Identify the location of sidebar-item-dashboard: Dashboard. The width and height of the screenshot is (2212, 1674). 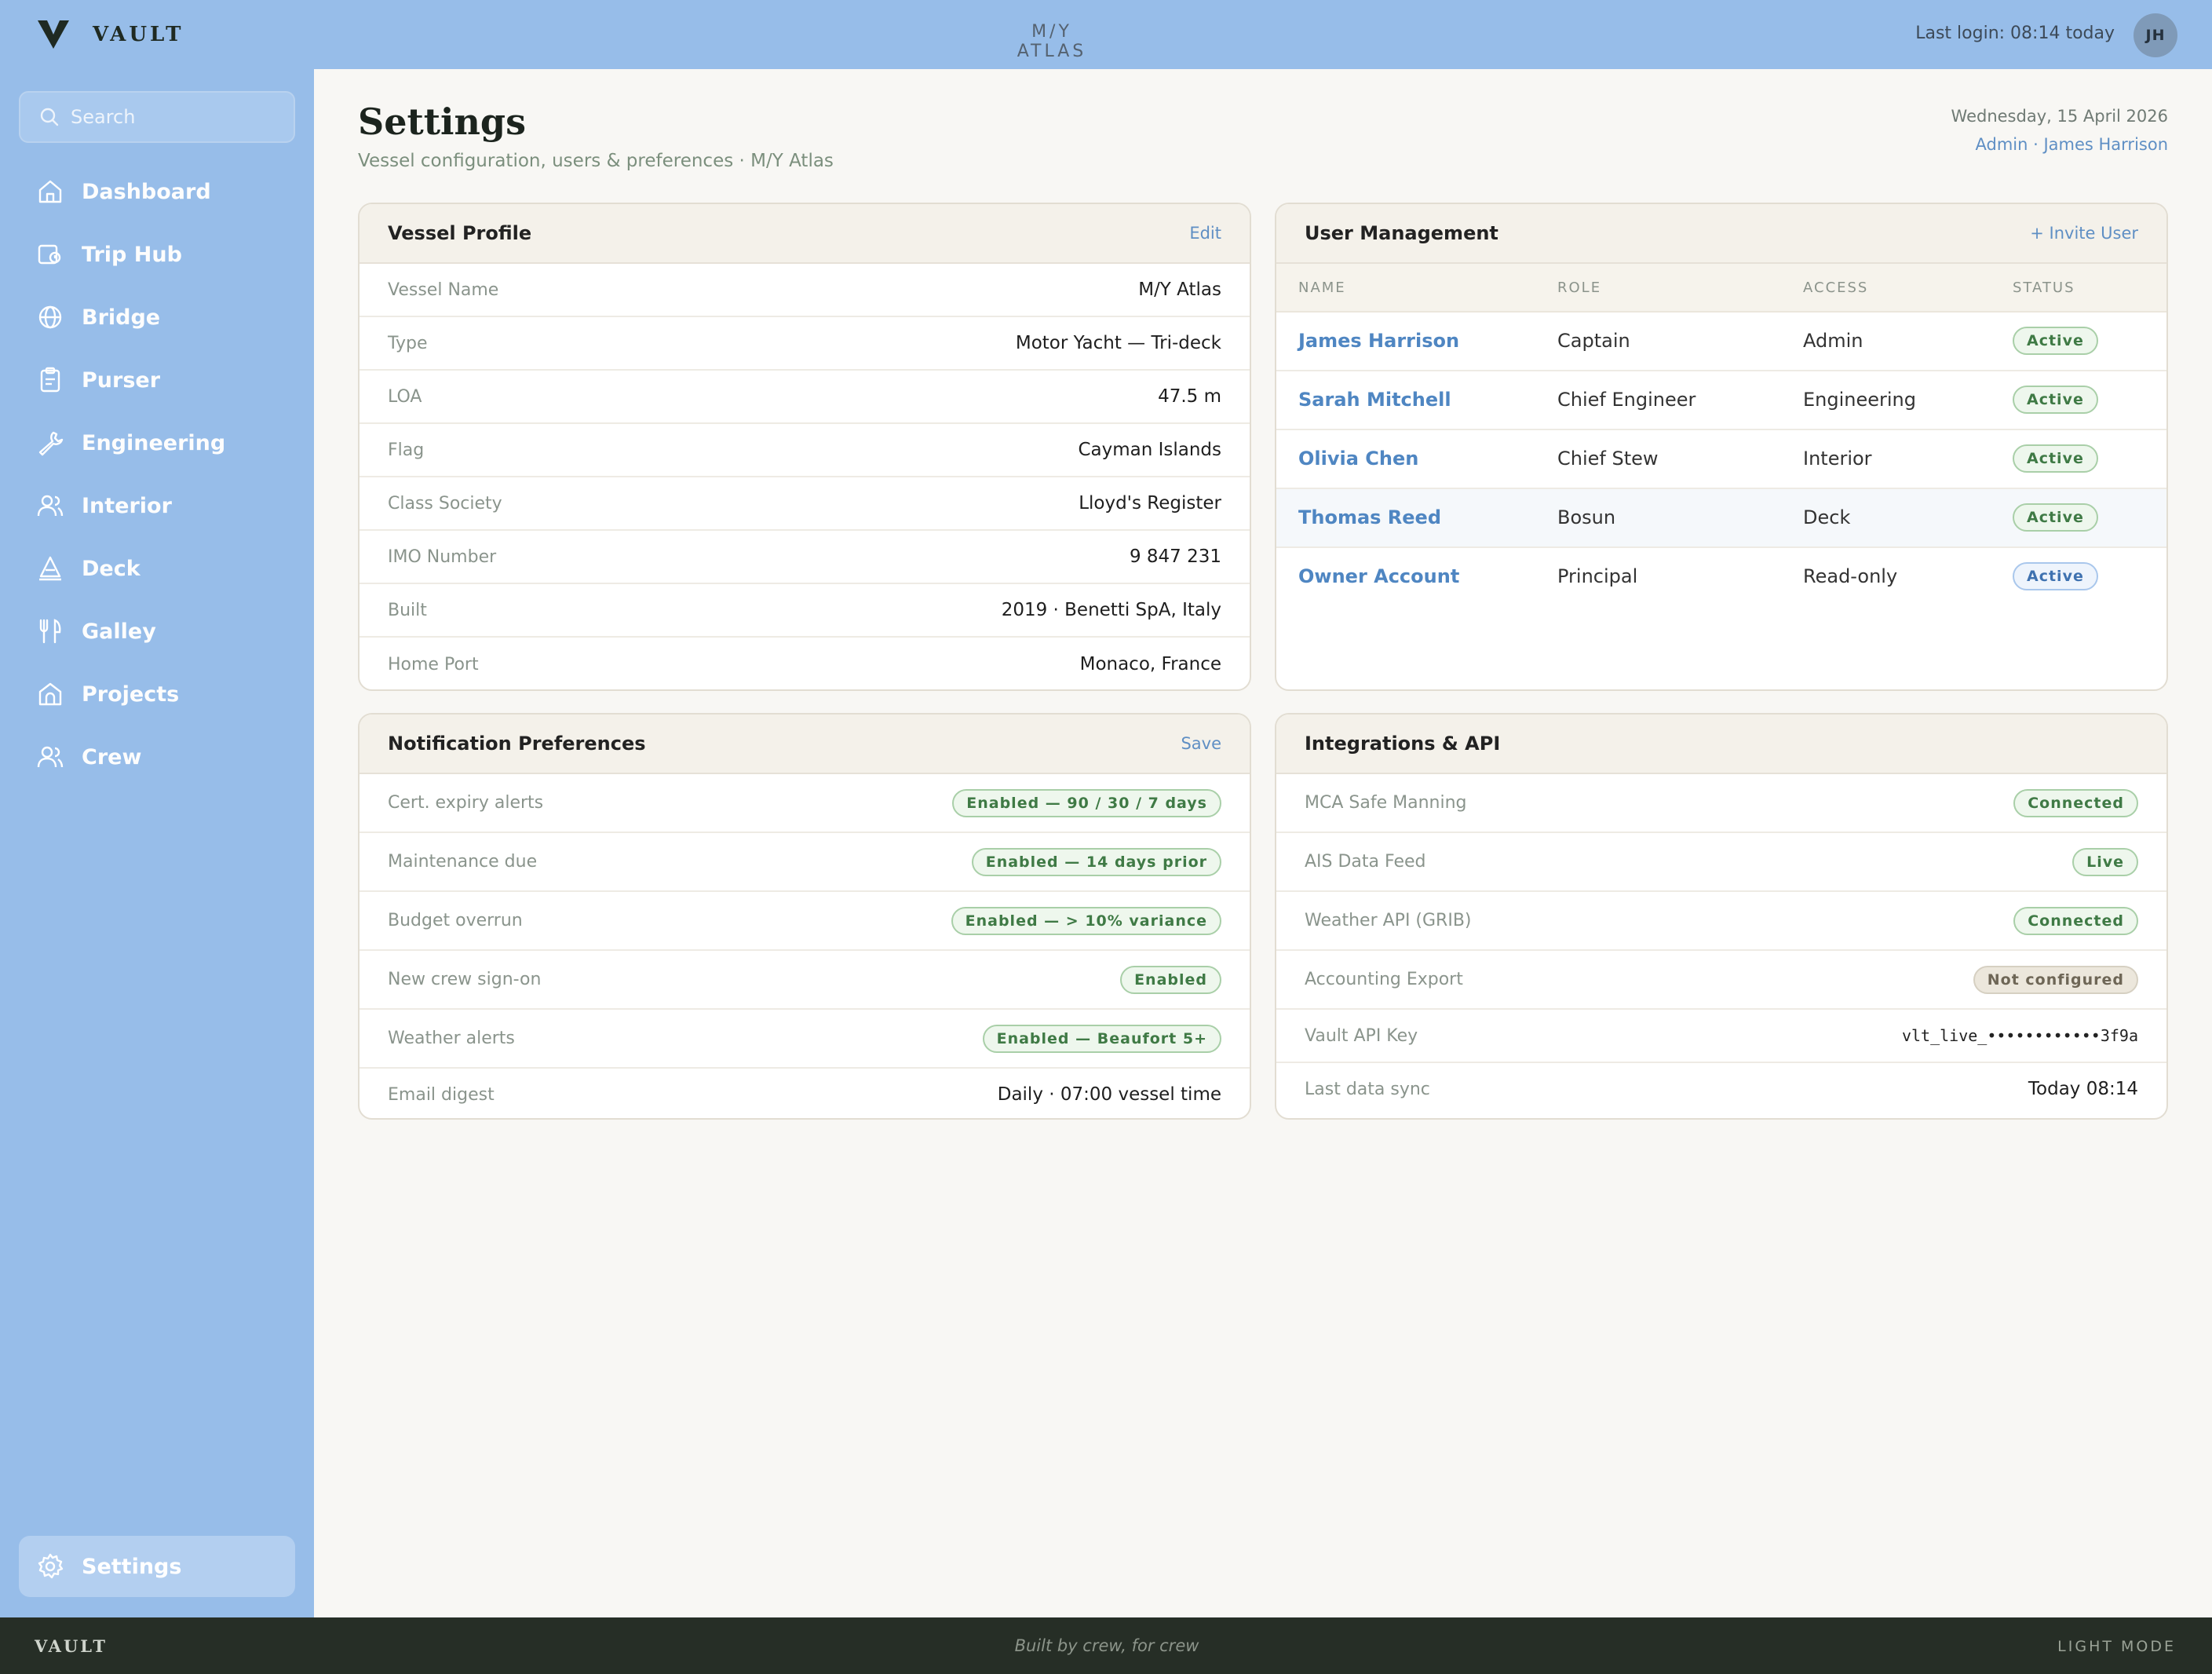
(157, 191).